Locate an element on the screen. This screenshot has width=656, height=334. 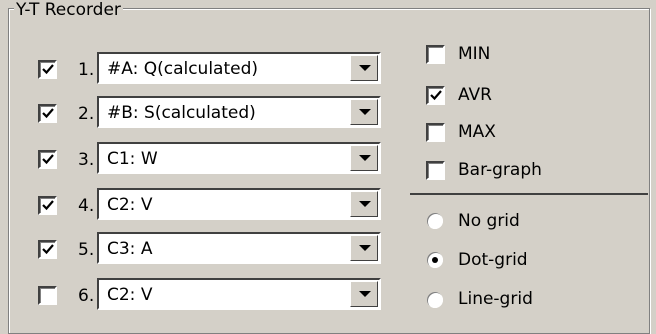
line-grid-label: Line-grid is located at coordinates (495, 299).